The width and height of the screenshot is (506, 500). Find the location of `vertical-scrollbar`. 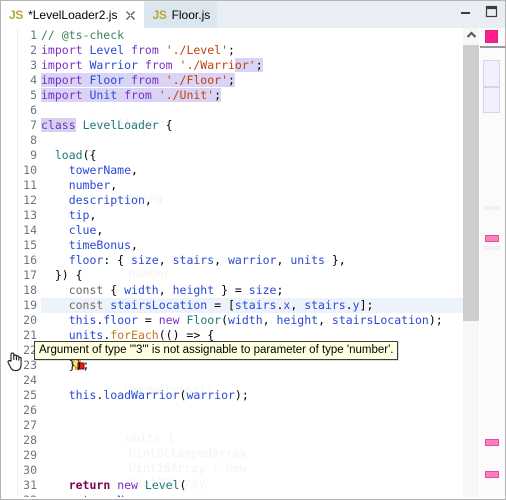

vertical-scrollbar is located at coordinates (471, 263).